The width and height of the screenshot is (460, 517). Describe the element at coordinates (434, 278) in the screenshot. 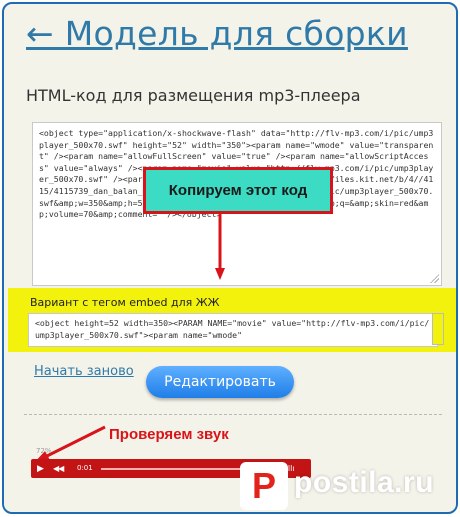

I see `resize-handle-icon` at that location.